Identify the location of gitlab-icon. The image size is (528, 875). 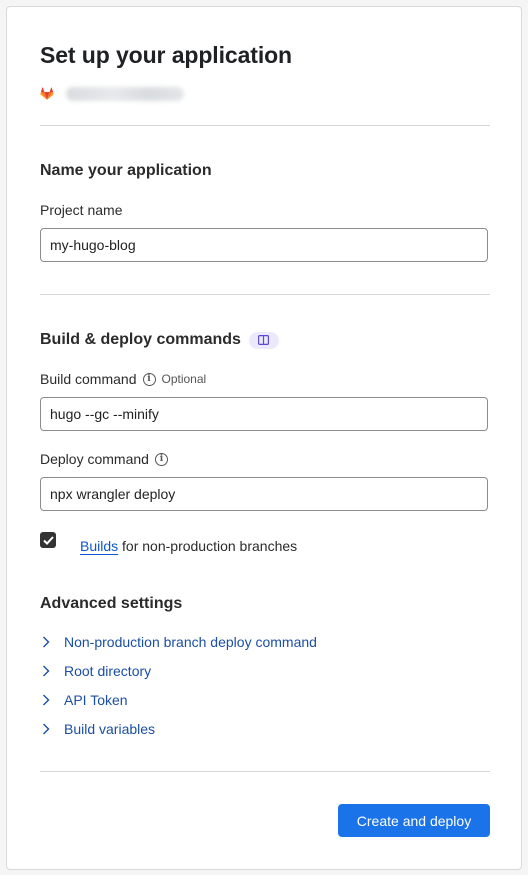
(47, 93).